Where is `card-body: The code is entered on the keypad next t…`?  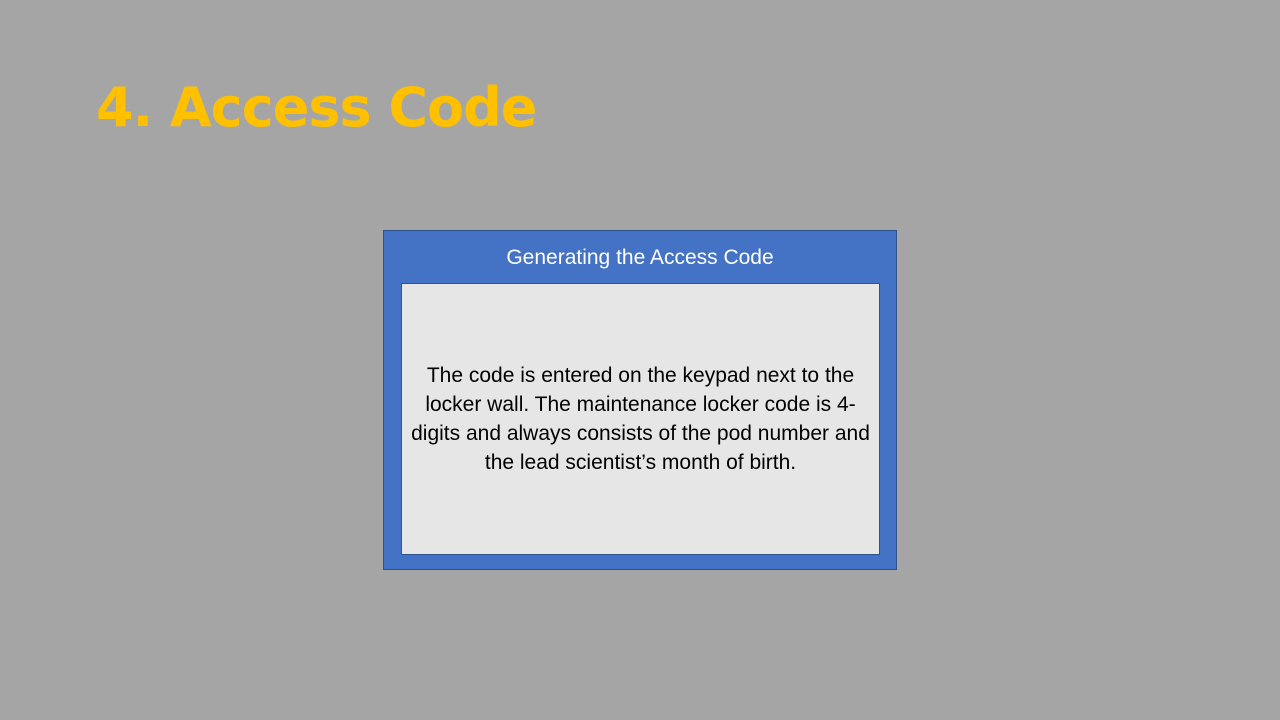
card-body: The code is entered on the keypad next t… is located at coordinates (640, 419).